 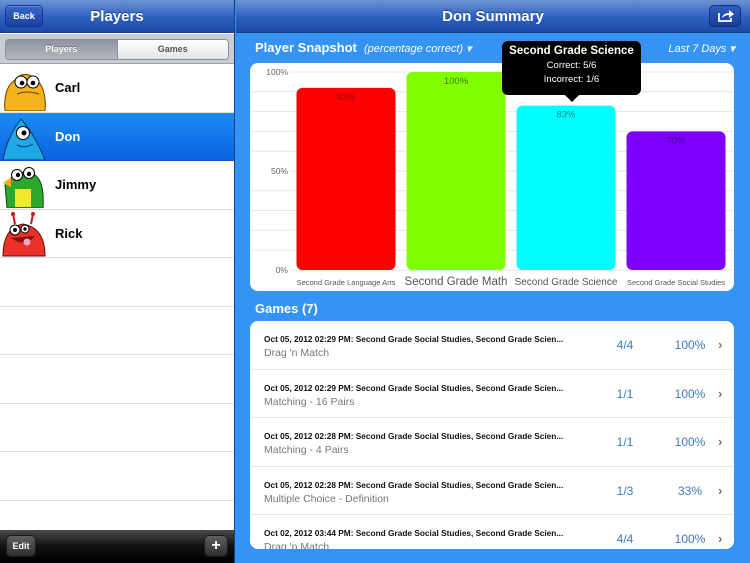 What do you see at coordinates (68, 87) in the screenshot?
I see `player-name: Carl` at bounding box center [68, 87].